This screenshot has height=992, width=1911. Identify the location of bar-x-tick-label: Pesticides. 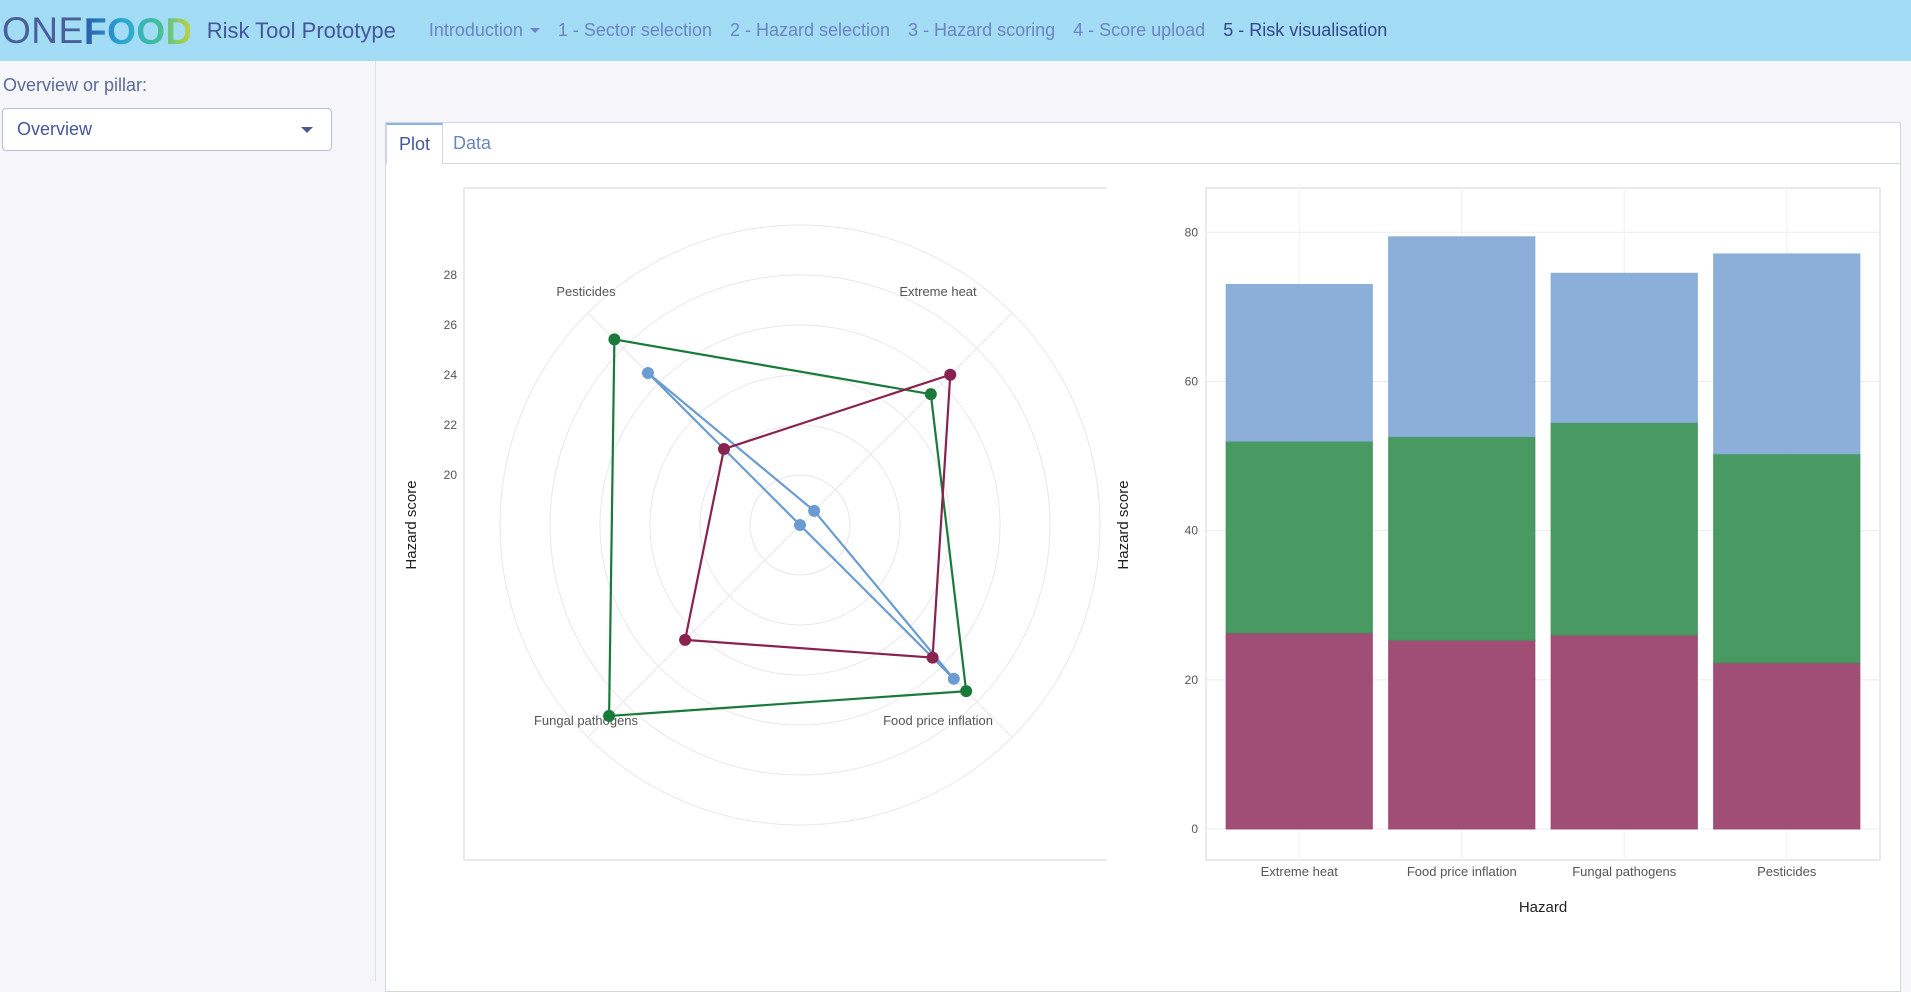
(1787, 871).